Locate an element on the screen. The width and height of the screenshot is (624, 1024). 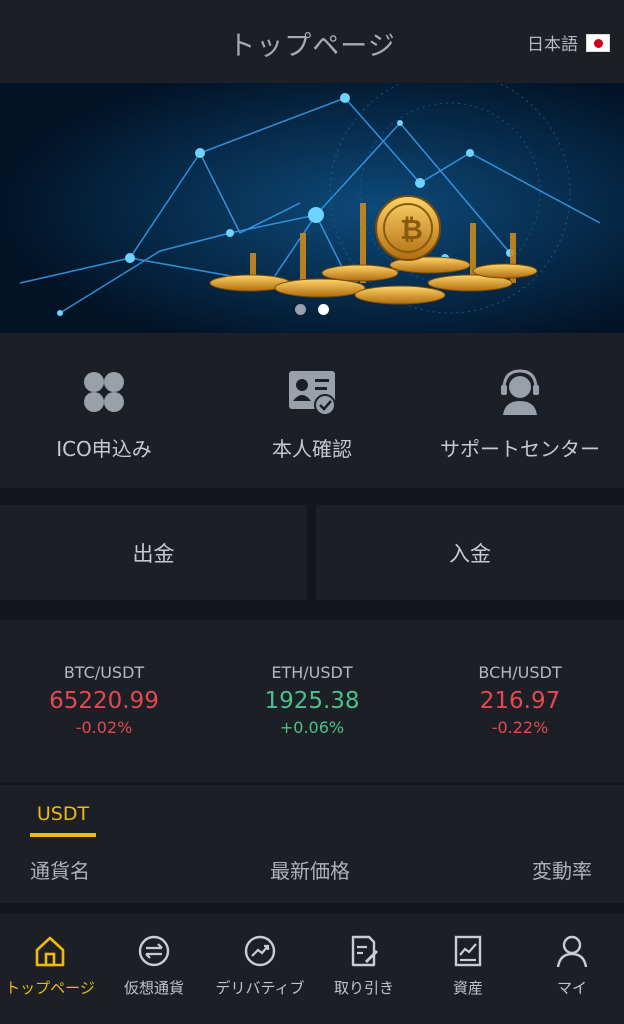
ticker-price: 1925.38 is located at coordinates (312, 701).